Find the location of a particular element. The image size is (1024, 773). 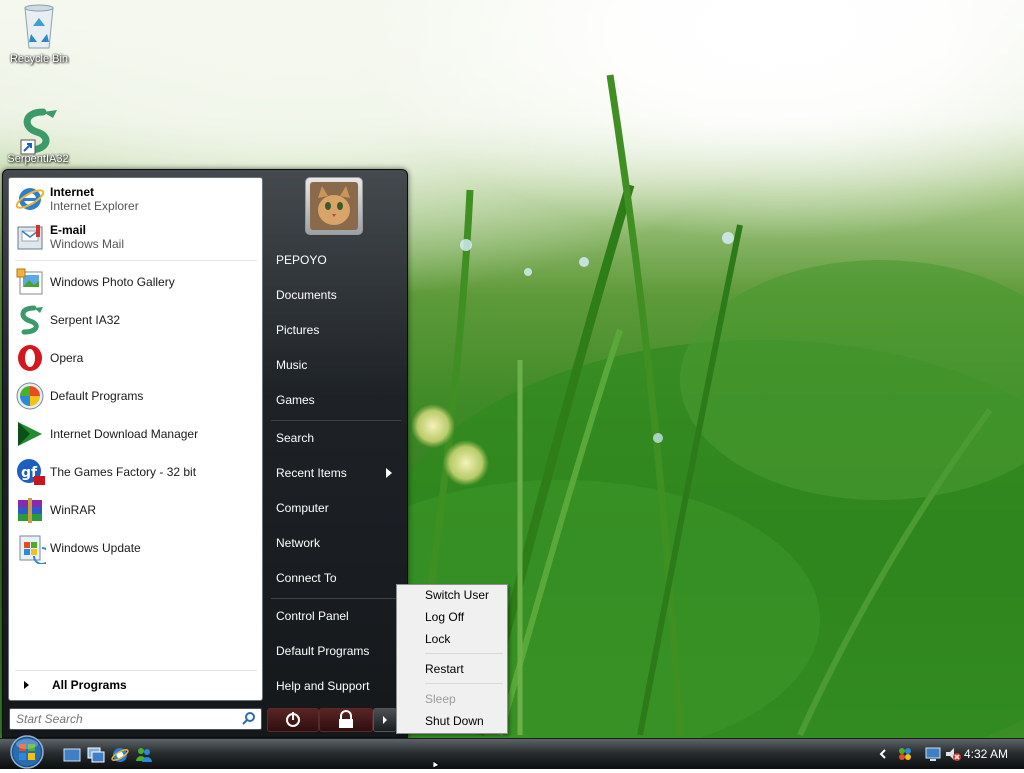

pictures-label: Pictures is located at coordinates (298, 330).